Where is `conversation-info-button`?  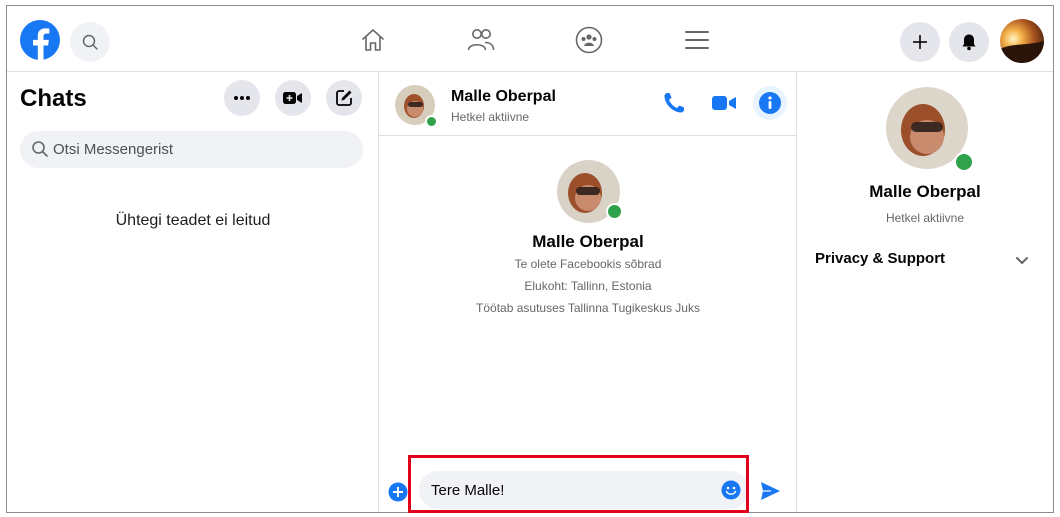
conversation-info-button is located at coordinates (770, 103).